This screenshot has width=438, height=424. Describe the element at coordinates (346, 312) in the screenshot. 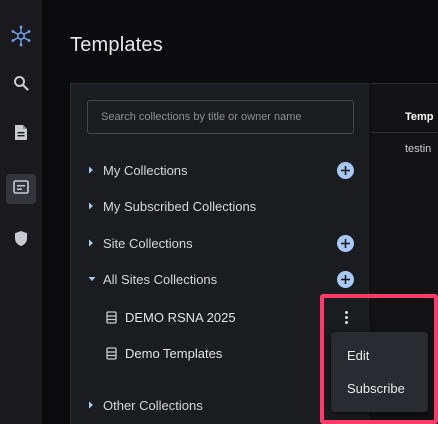

I see `more-vertical-icon` at that location.